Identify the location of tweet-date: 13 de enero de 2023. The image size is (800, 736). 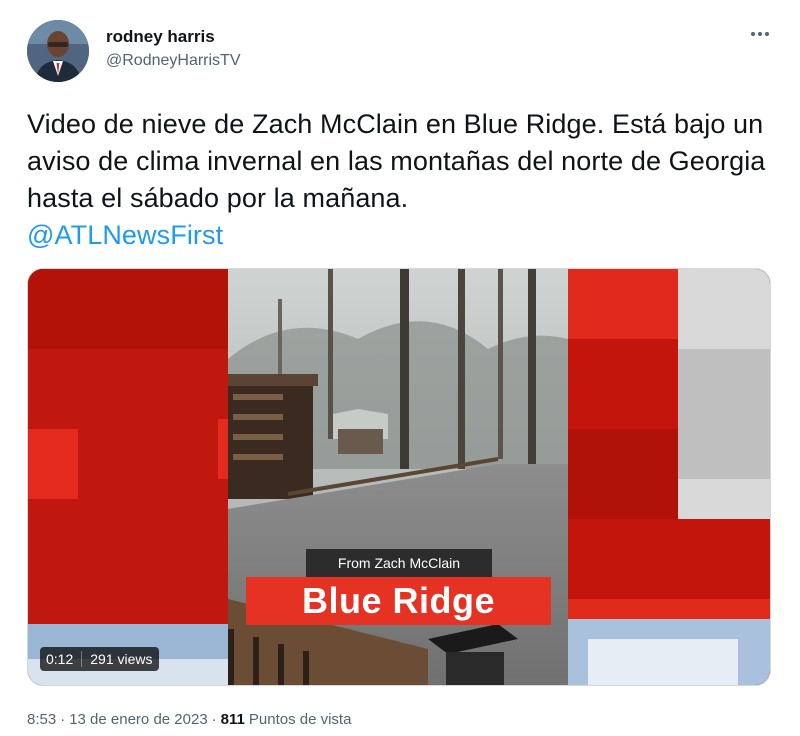
(138, 719).